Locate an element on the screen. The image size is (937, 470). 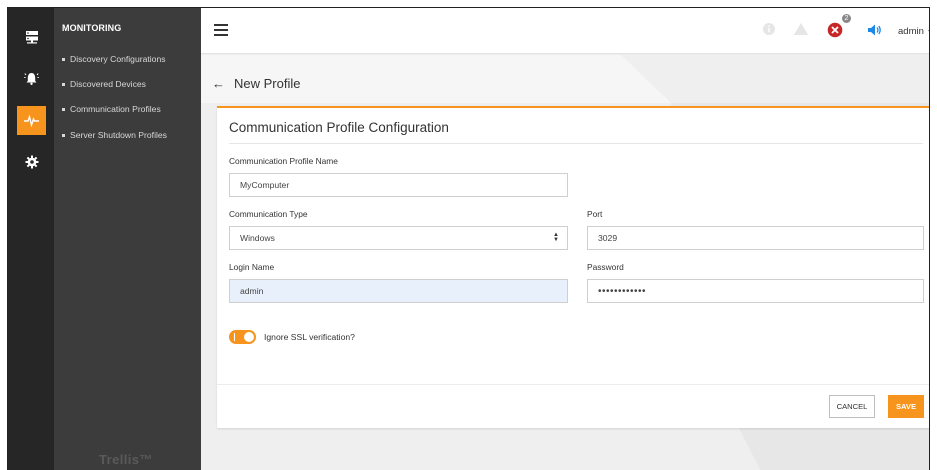
sidebar-item-label: Server Shutdown Profiles is located at coordinates (118, 135).